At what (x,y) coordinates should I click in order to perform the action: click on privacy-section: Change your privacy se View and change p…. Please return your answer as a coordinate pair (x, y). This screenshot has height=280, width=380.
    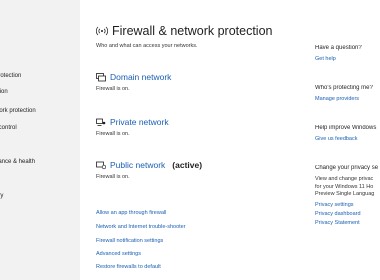
    Looking at the image, I should click on (347, 195).